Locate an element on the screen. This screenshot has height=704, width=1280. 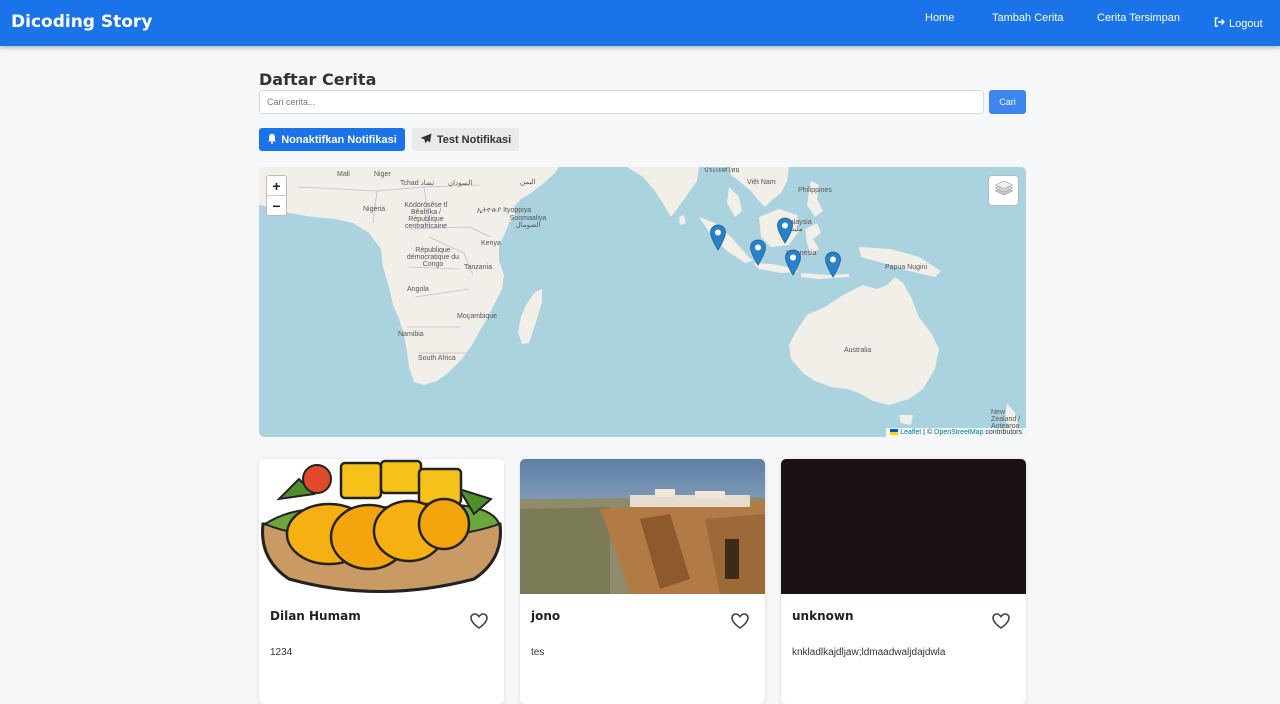
disable-notifications-label: Nonaktifkan Notifikasi is located at coordinates (339, 139).